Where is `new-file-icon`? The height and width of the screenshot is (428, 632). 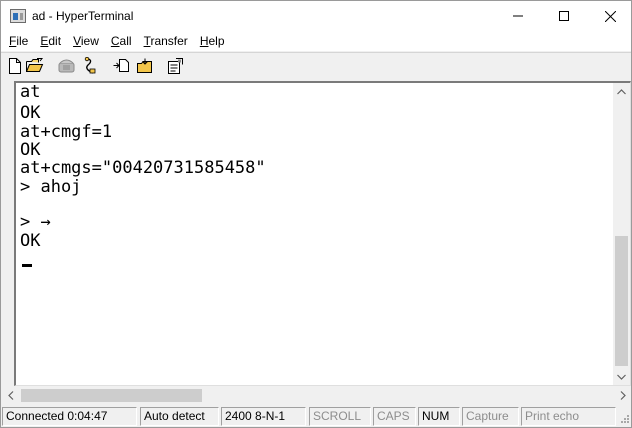 new-file-icon is located at coordinates (15, 65).